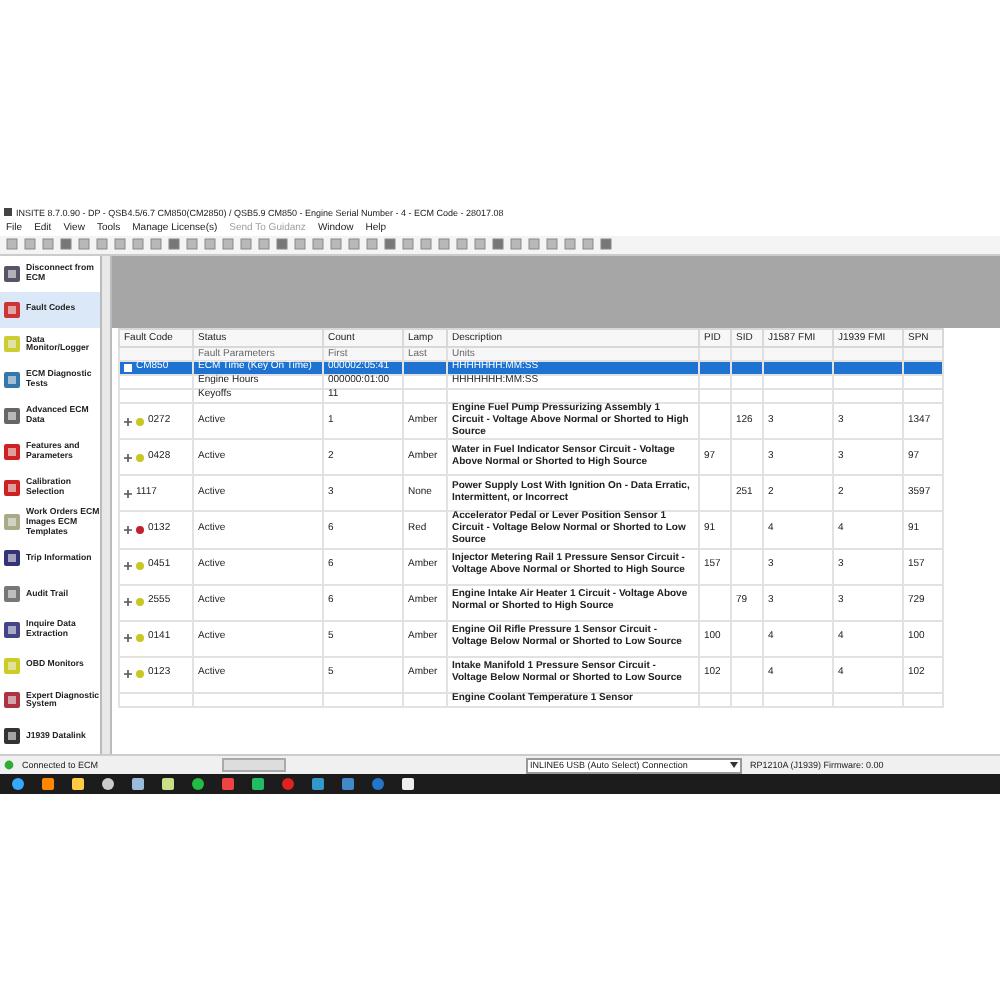 This screenshot has width=1000, height=1000. What do you see at coordinates (128, 367) in the screenshot?
I see `collapse-icon` at bounding box center [128, 367].